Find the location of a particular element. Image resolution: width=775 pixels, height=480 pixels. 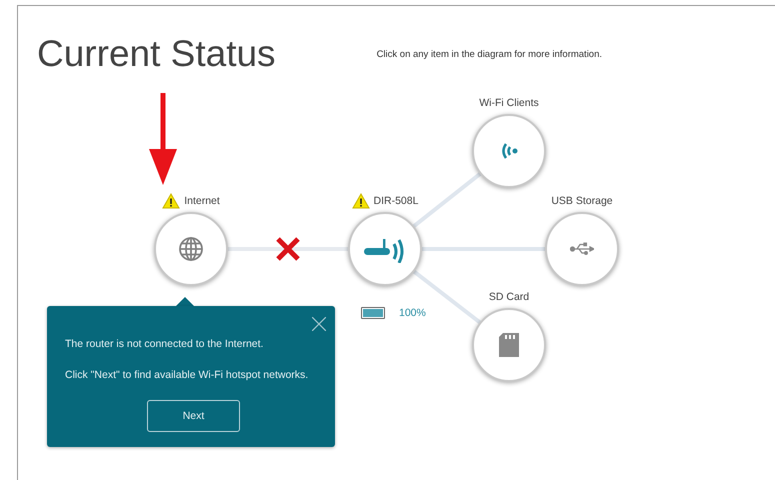

globe-icon is located at coordinates (191, 249).